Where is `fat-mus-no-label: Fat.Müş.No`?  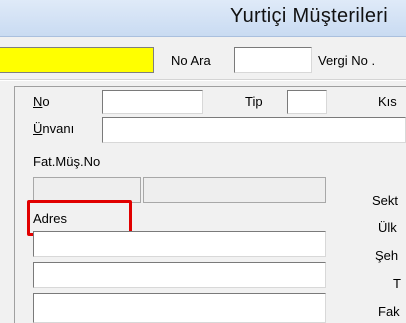 fat-mus-no-label: Fat.Müş.No is located at coordinates (67, 161).